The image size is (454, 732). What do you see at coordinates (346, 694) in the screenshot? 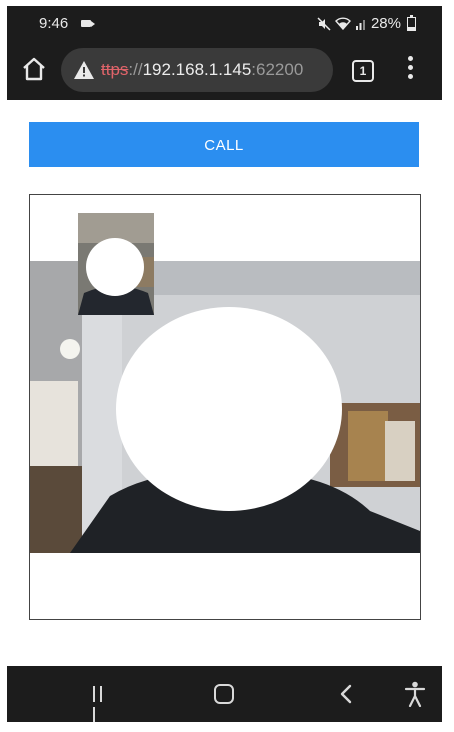
I see `back-icon` at bounding box center [346, 694].